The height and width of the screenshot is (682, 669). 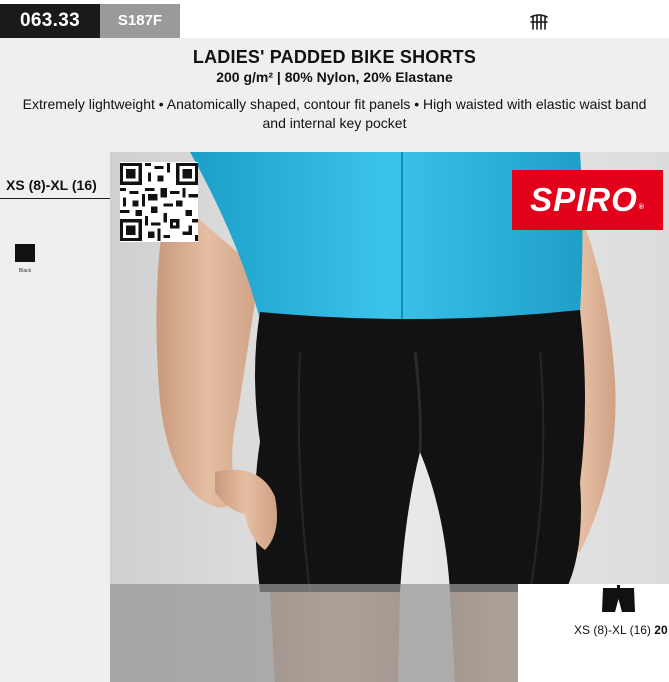 What do you see at coordinates (25, 253) in the screenshot?
I see `color-swatch-black` at bounding box center [25, 253].